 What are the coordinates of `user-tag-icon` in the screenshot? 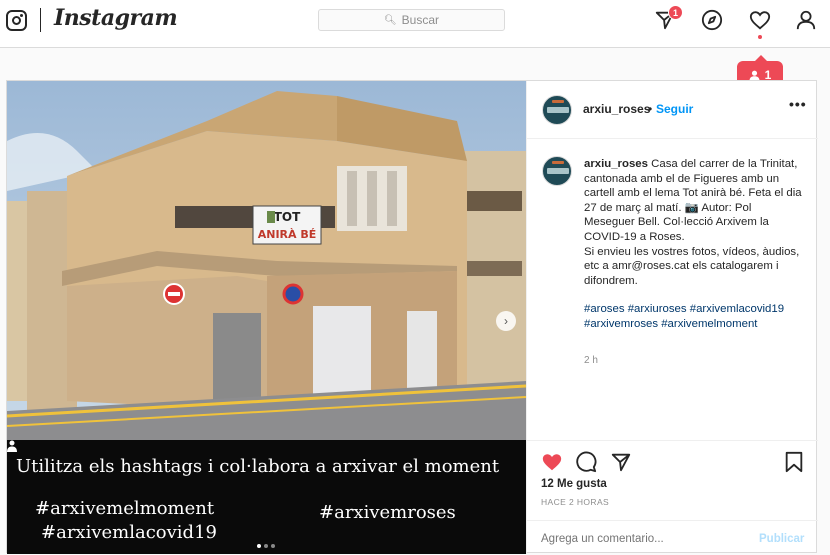 It's located at (12, 446).